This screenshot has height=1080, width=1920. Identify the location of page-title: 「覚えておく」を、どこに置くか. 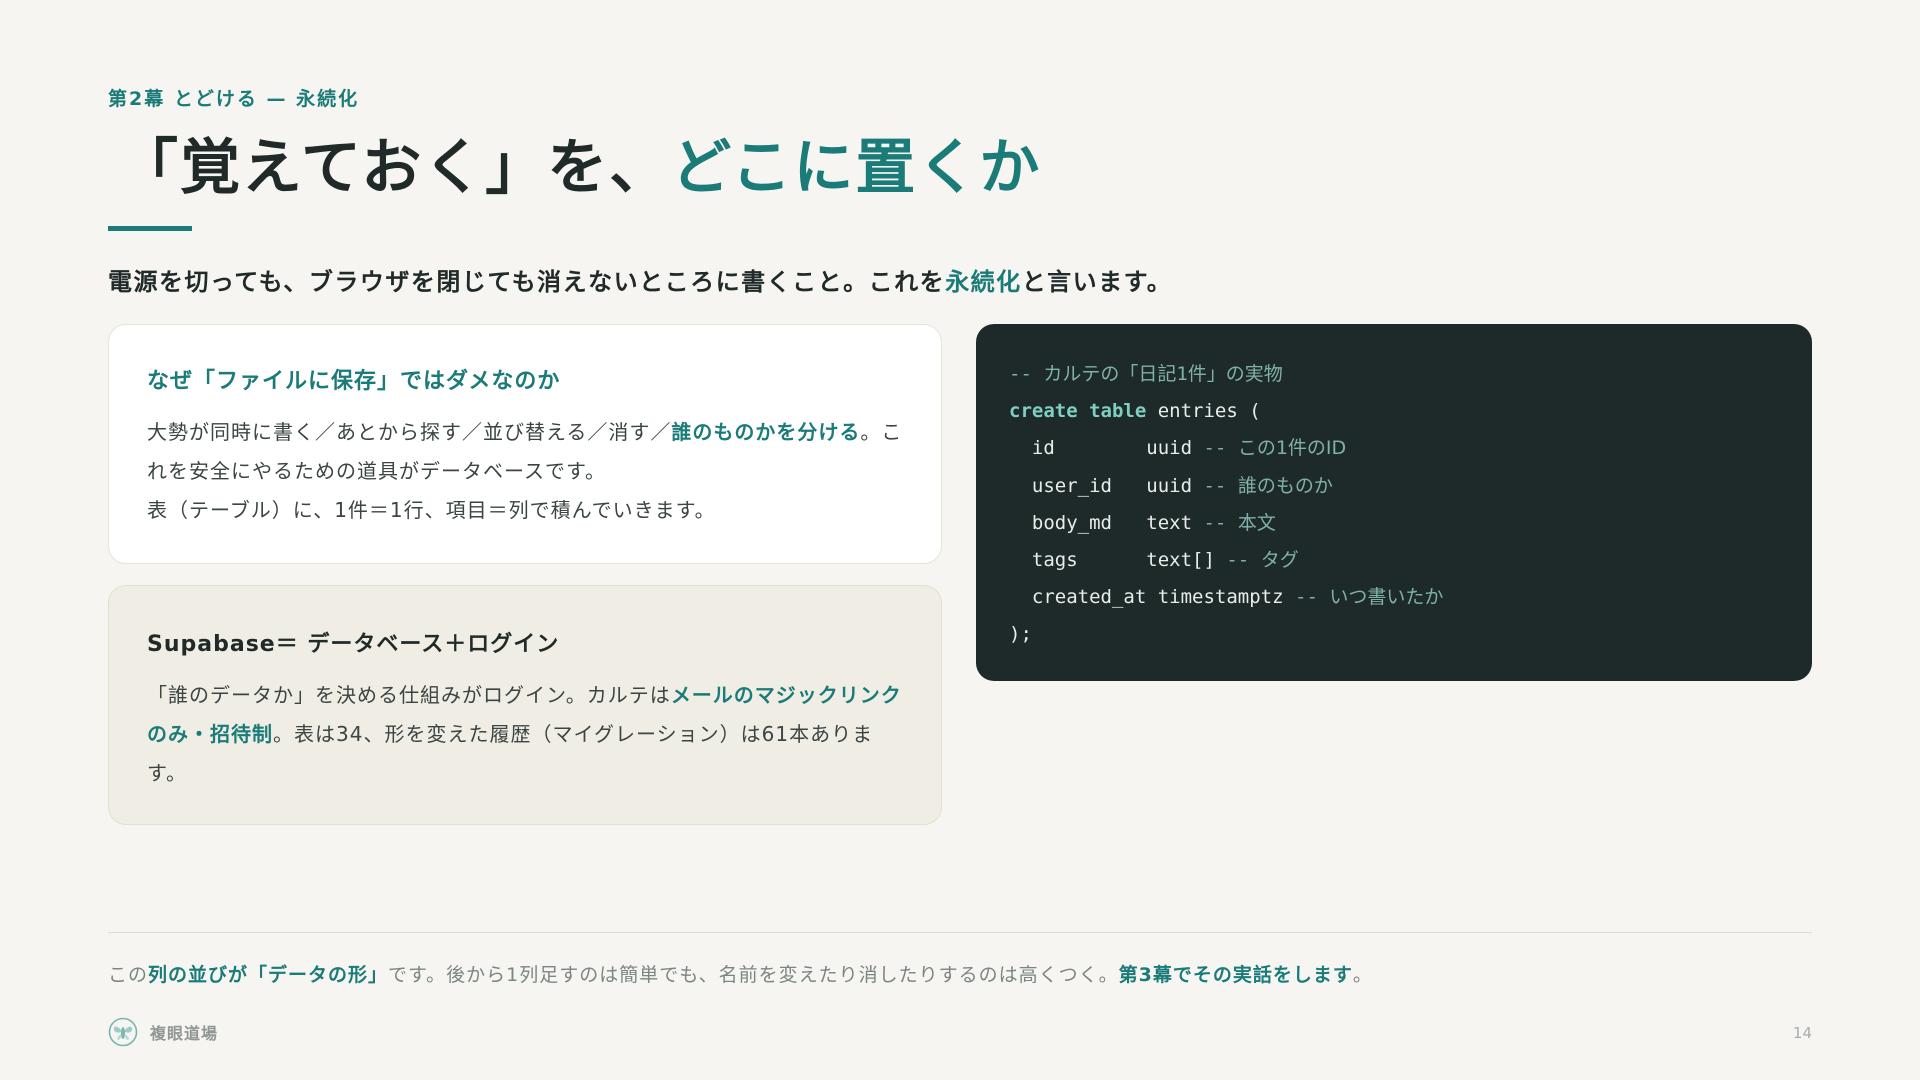
(579, 168).